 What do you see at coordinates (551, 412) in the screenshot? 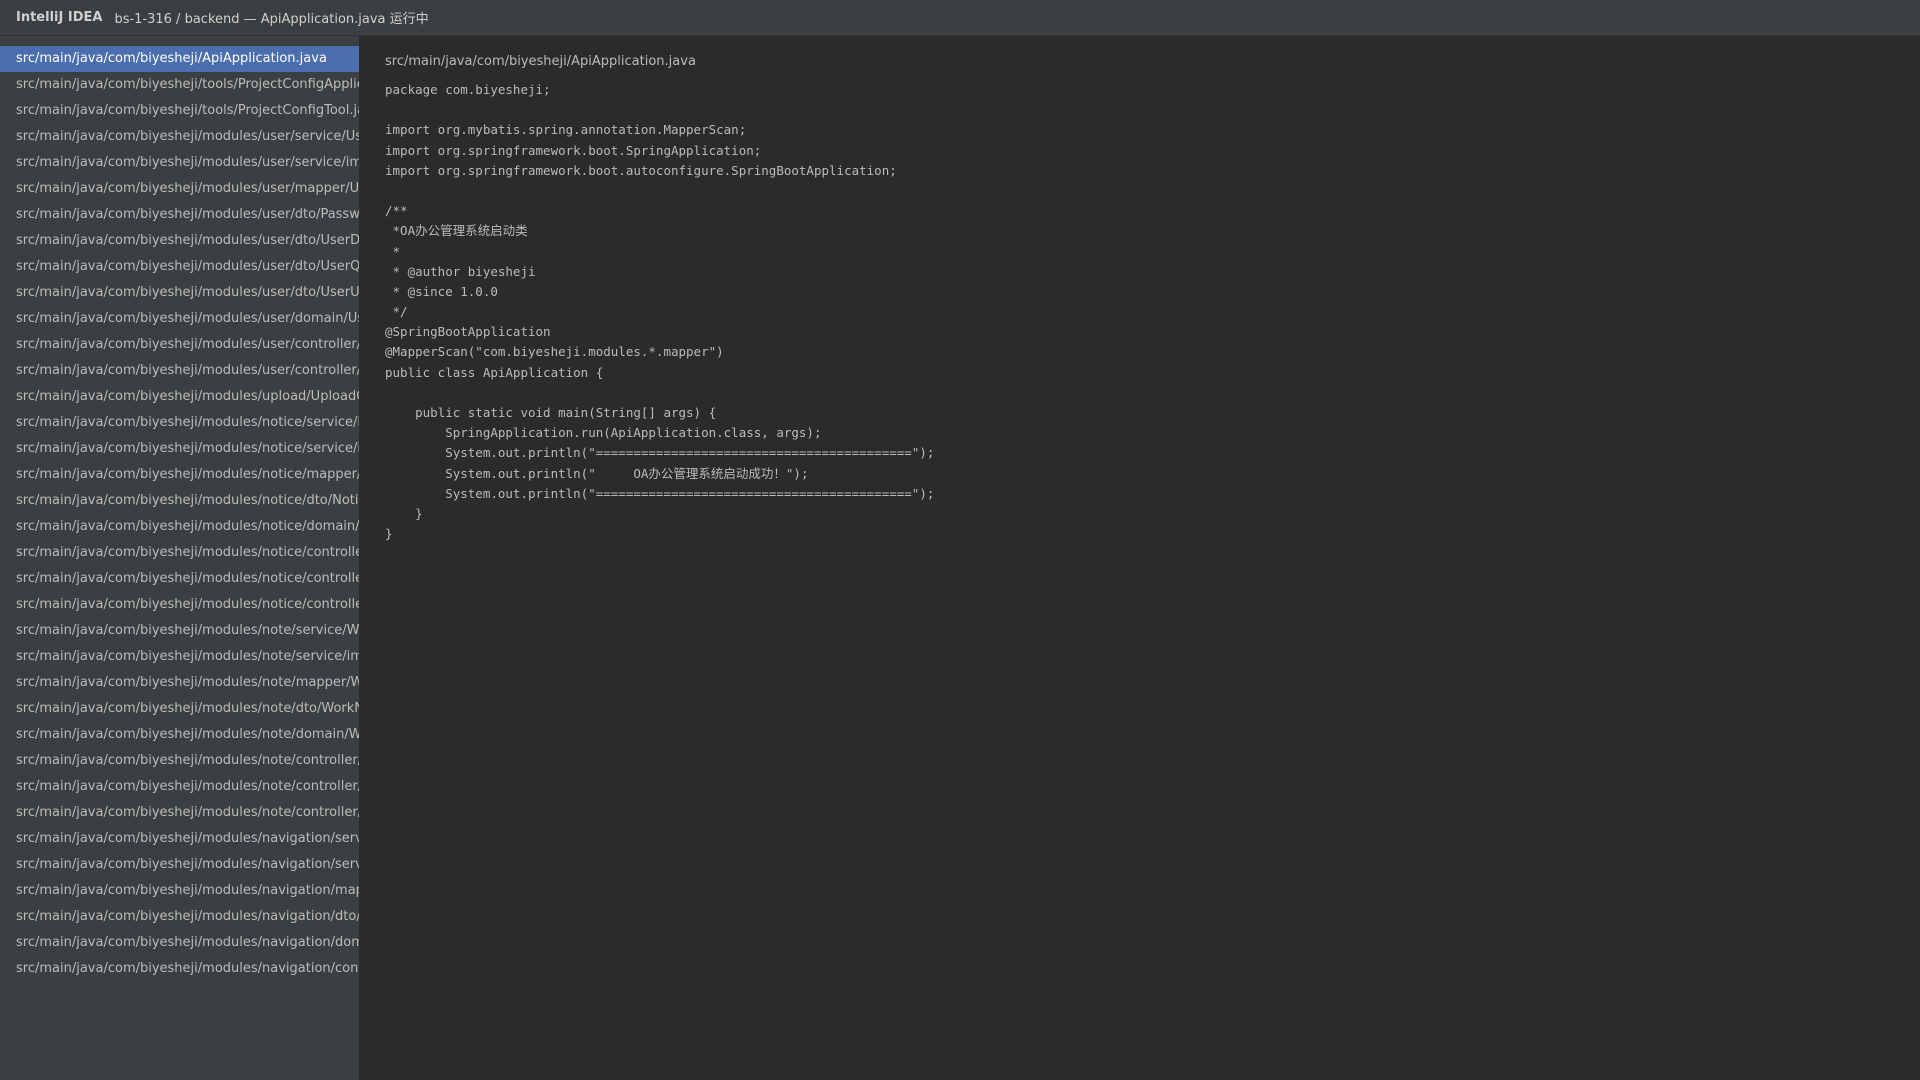
I see `code-line: public static void main(String[] args) {` at bounding box center [551, 412].